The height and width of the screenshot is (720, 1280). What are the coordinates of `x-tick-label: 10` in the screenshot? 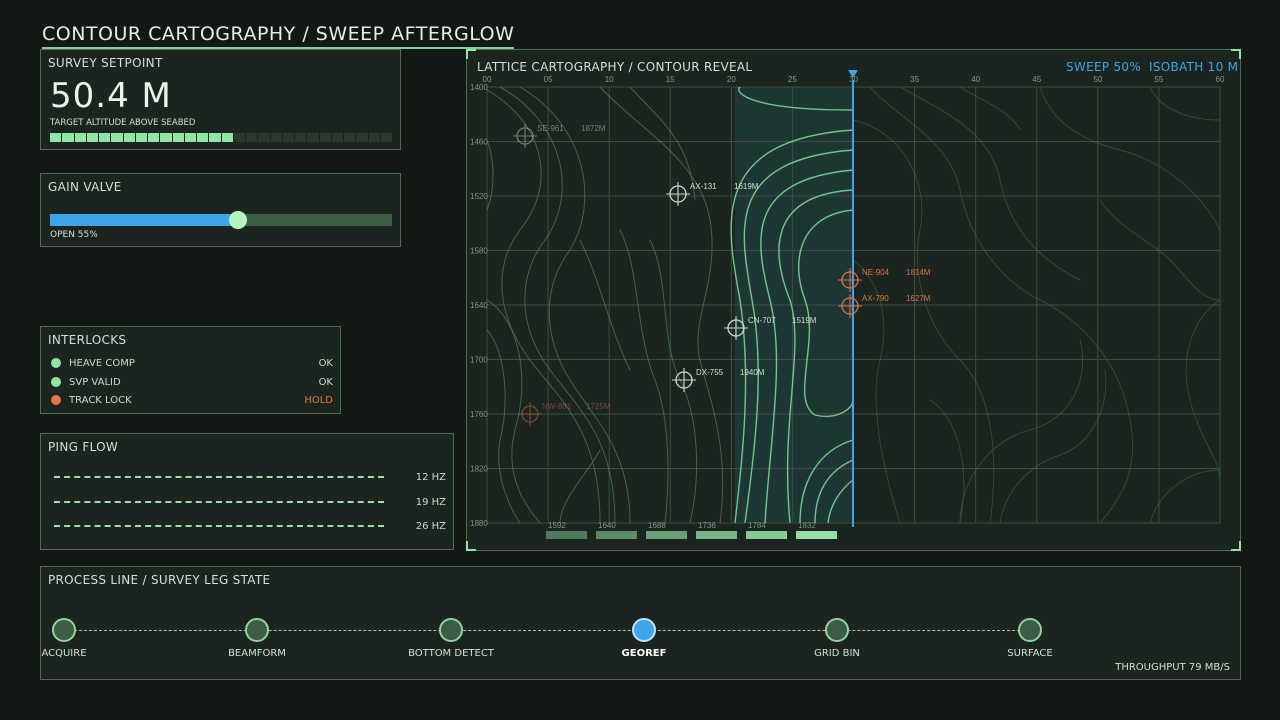 It's located at (609, 79).